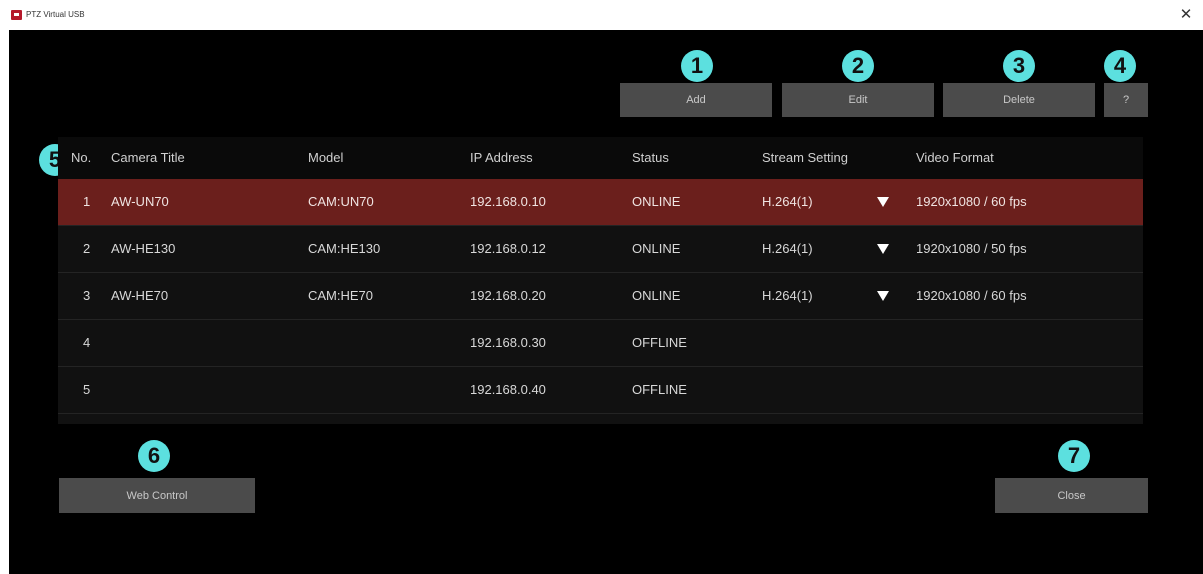  Describe the element at coordinates (341, 295) in the screenshot. I see `row-model: CAM:HE70` at that location.